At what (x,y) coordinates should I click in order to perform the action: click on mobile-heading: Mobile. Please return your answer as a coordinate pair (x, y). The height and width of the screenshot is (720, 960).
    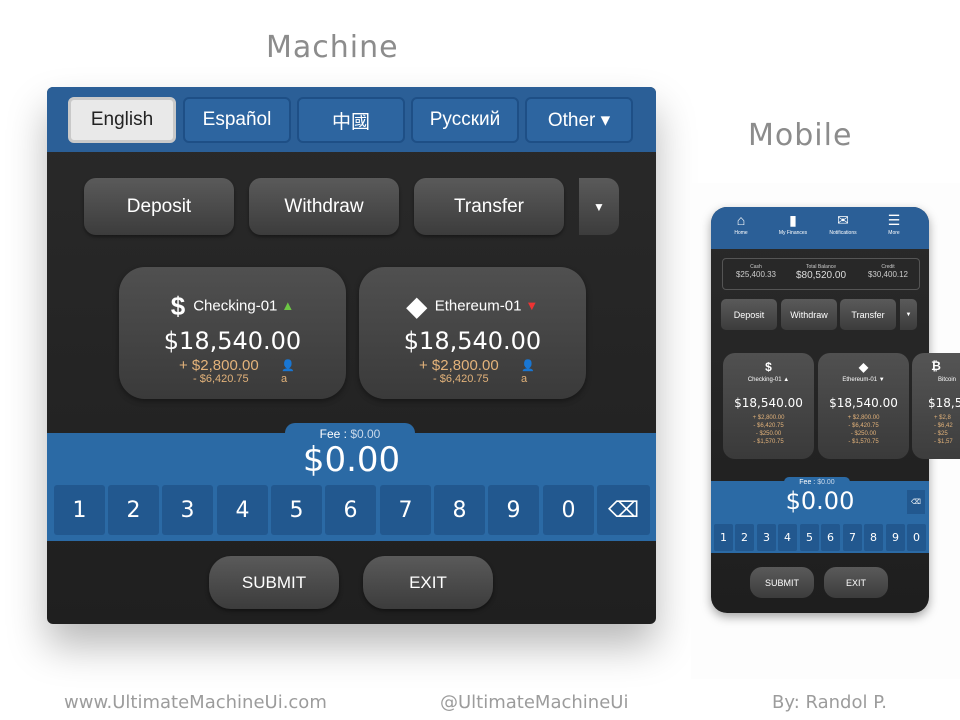
    Looking at the image, I should click on (800, 135).